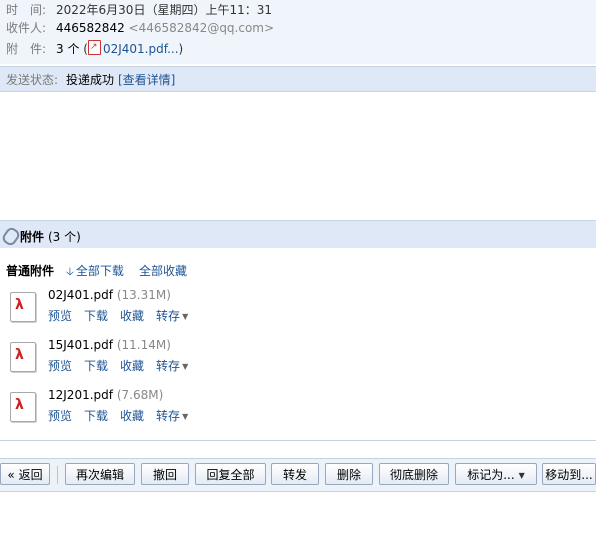 This screenshot has width=596, height=552. I want to click on send-status-value: 投递成功, so click(90, 80).